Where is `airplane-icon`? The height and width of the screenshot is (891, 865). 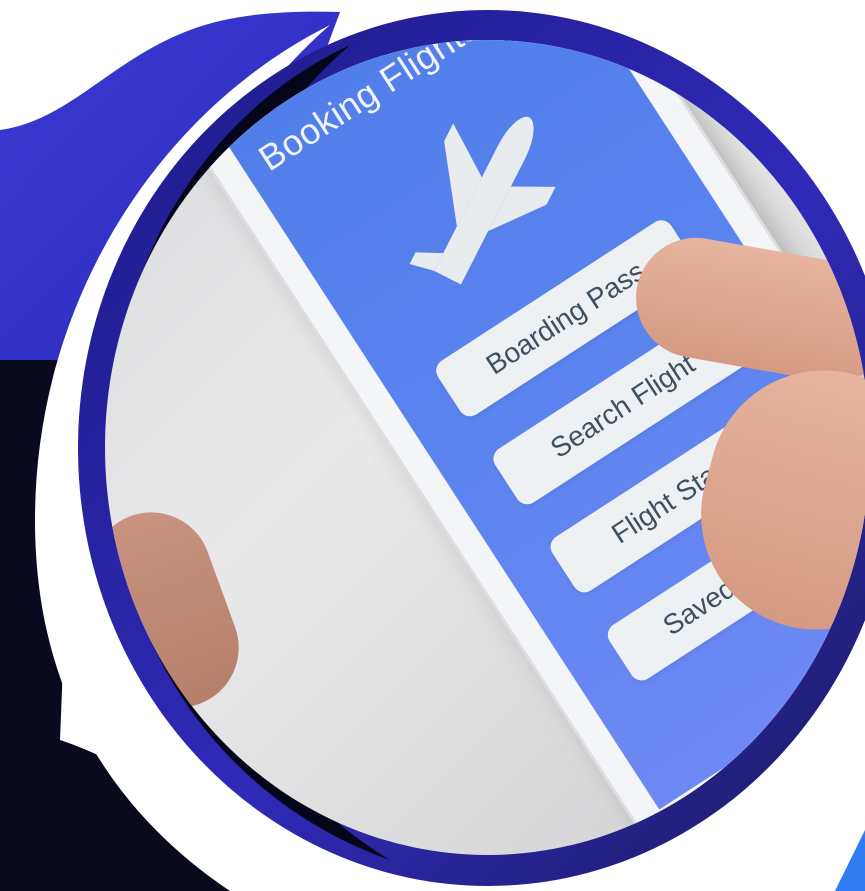
airplane-icon is located at coordinates (482, 200).